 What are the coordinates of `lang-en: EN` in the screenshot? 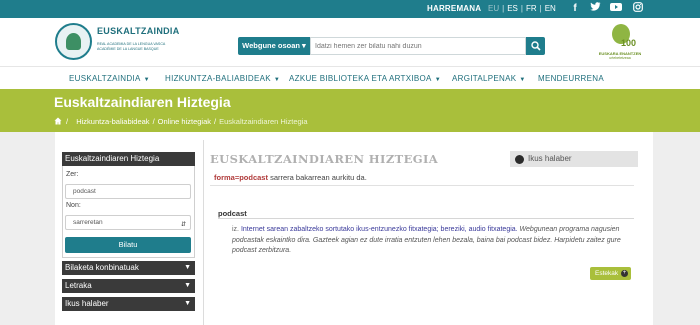 It's located at (550, 8).